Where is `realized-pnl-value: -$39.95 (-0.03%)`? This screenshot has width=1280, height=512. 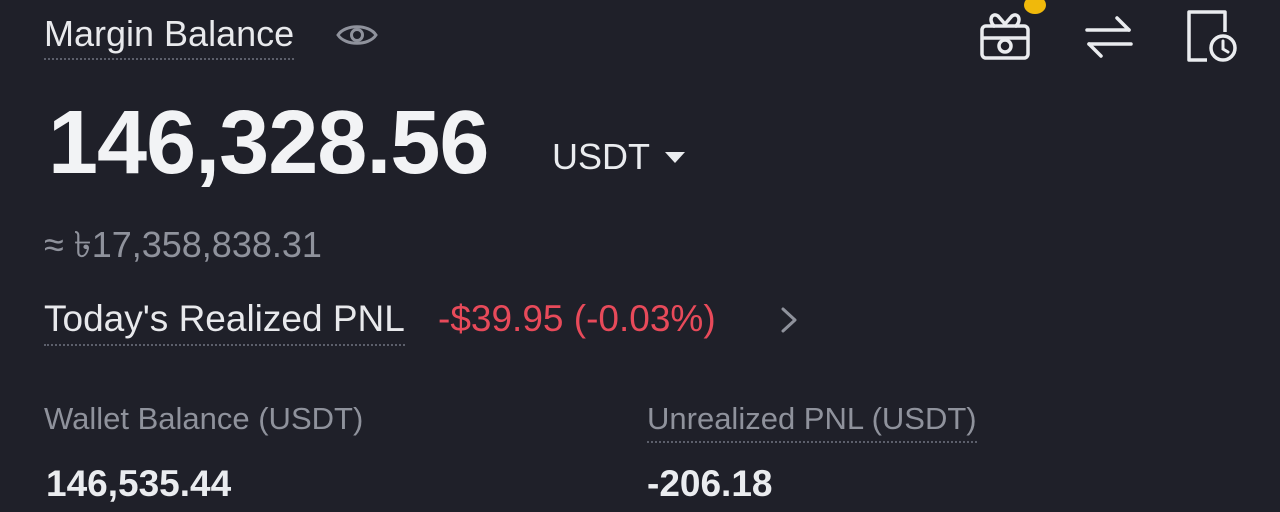 realized-pnl-value: -$39.95 (-0.03%) is located at coordinates (577, 319).